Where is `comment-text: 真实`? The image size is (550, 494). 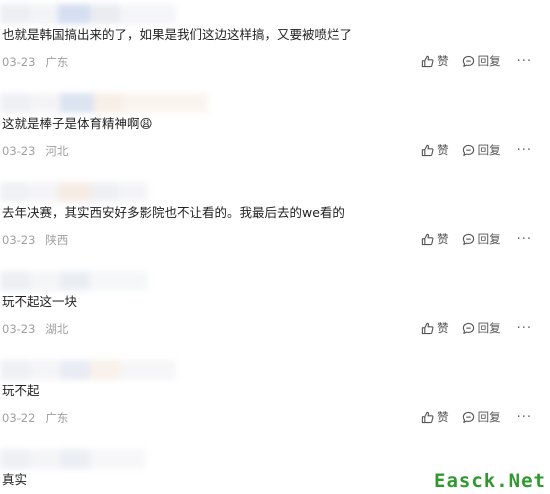
comment-text: 真实 is located at coordinates (15, 479).